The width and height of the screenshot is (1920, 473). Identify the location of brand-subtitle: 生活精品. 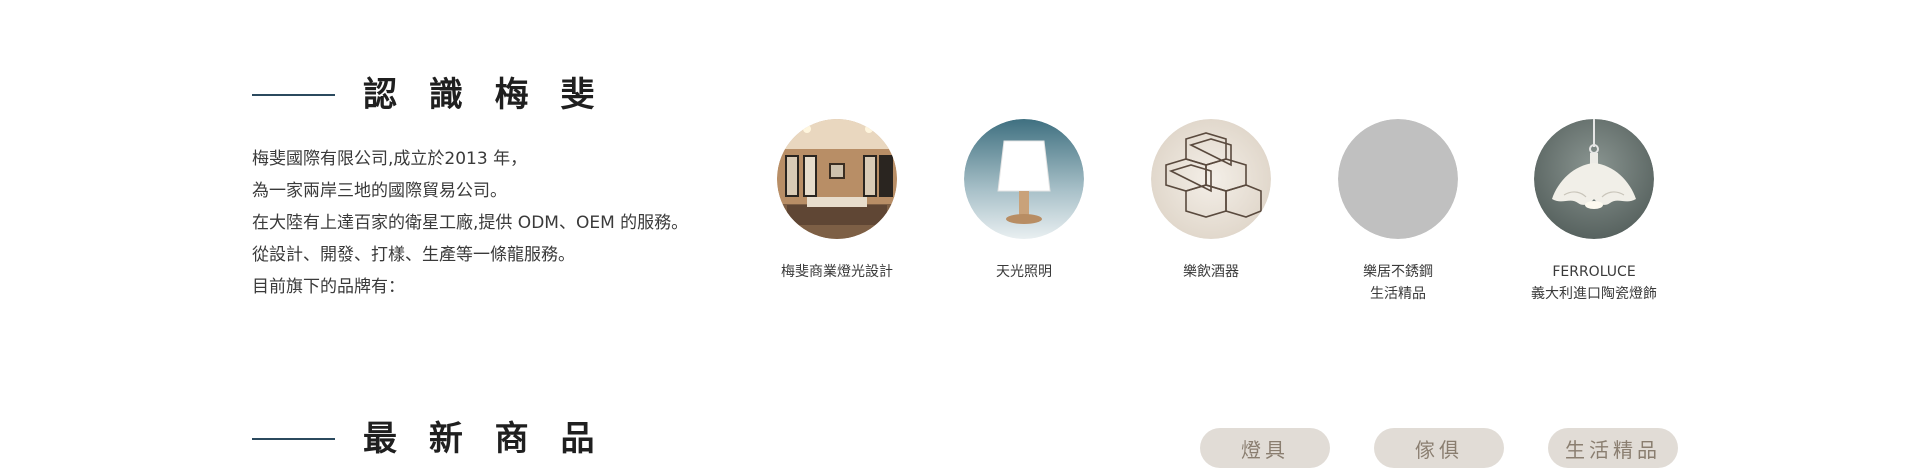
(1398, 294).